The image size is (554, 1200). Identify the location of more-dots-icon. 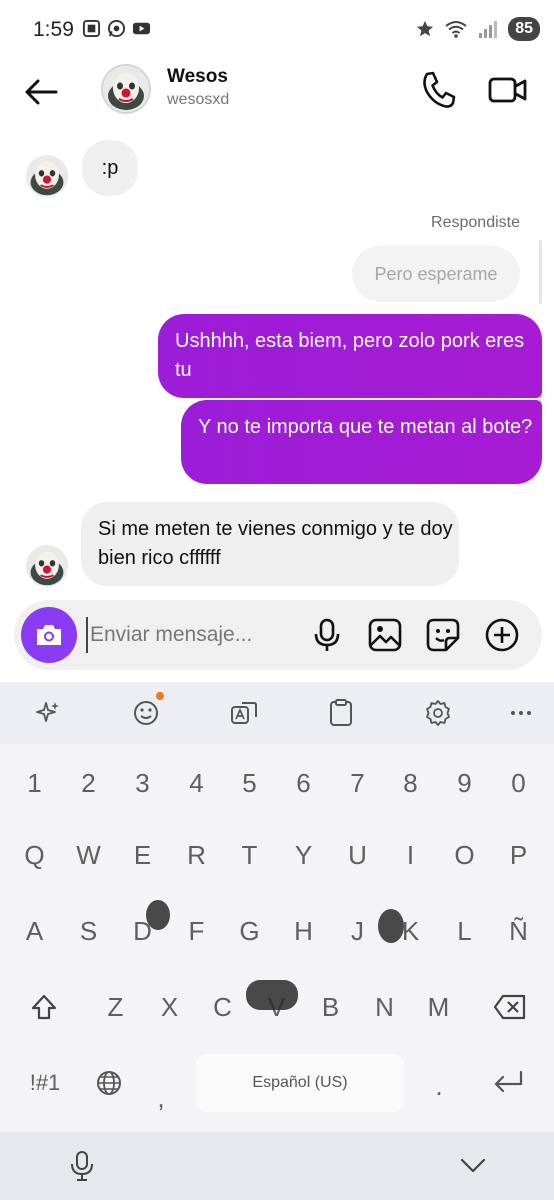
(521, 713).